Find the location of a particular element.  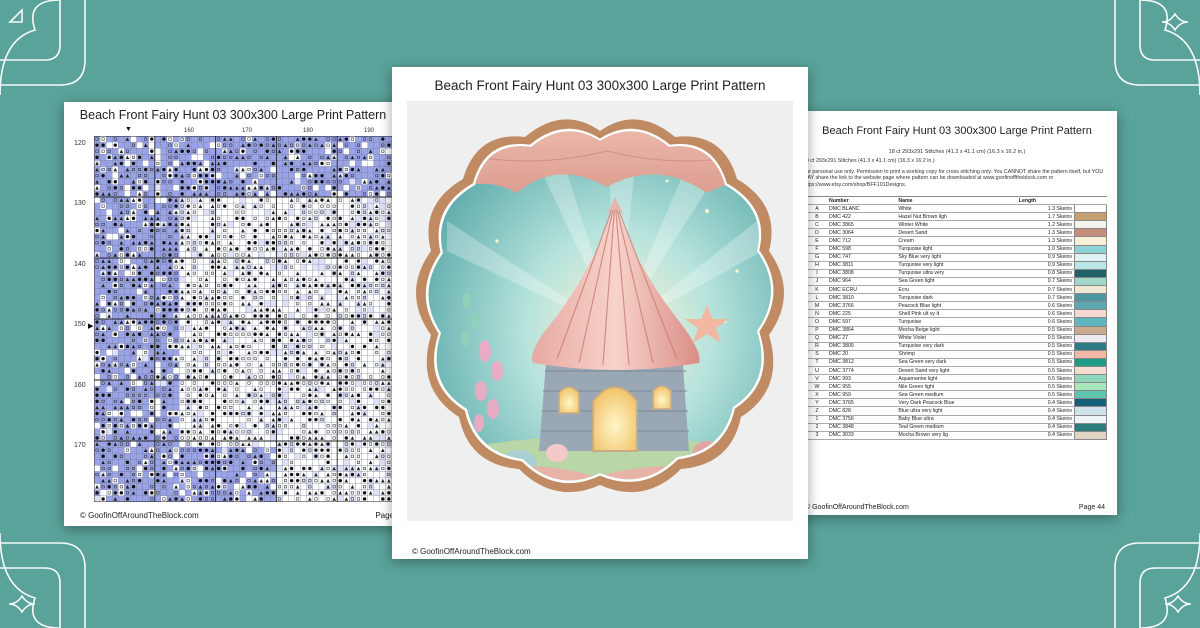

symbol: N is located at coordinates (817, 314).